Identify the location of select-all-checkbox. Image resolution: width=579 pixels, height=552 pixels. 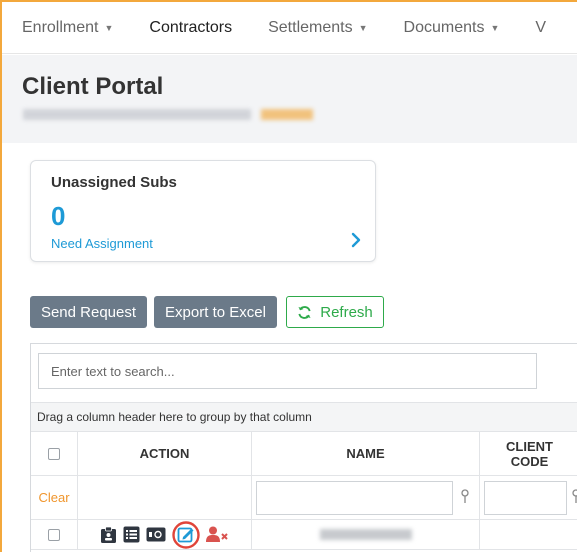
(54, 453).